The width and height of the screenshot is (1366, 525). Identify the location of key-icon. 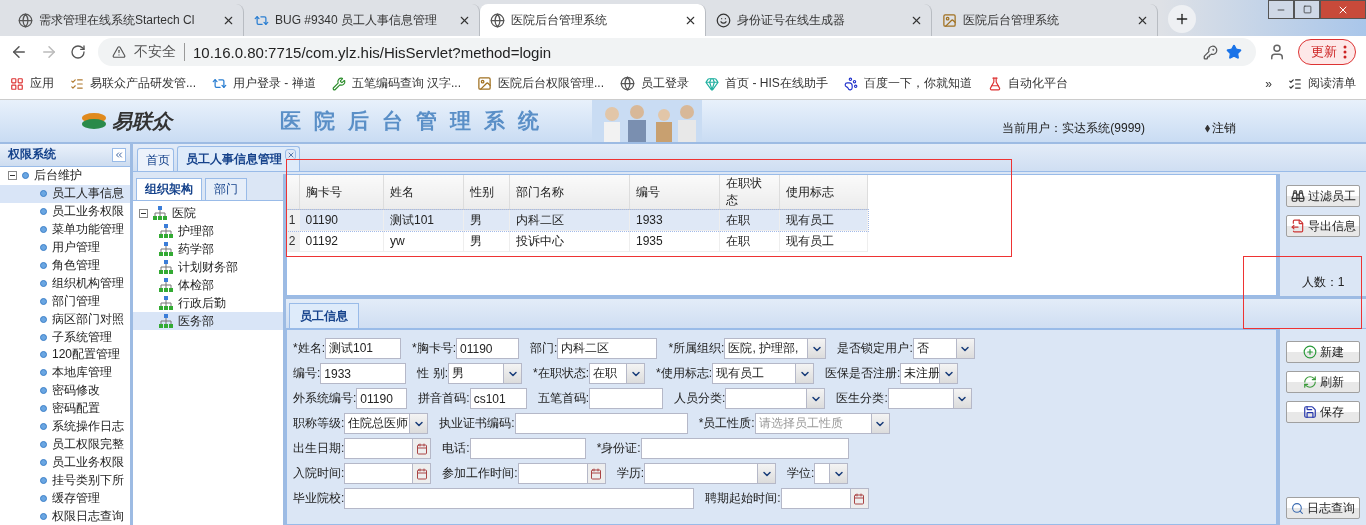
(1210, 52).